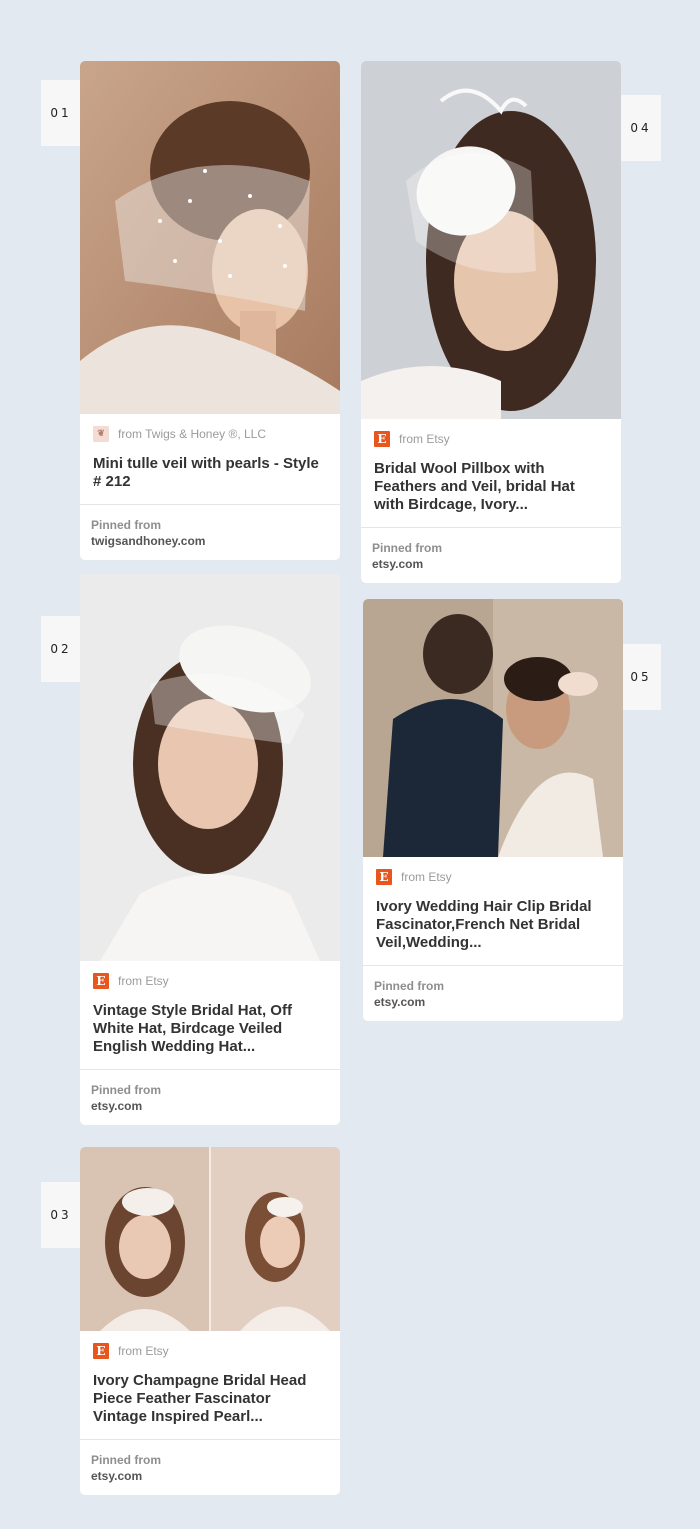 This screenshot has width=700, height=1529. I want to click on wedding-couple-photo, so click(493, 728).